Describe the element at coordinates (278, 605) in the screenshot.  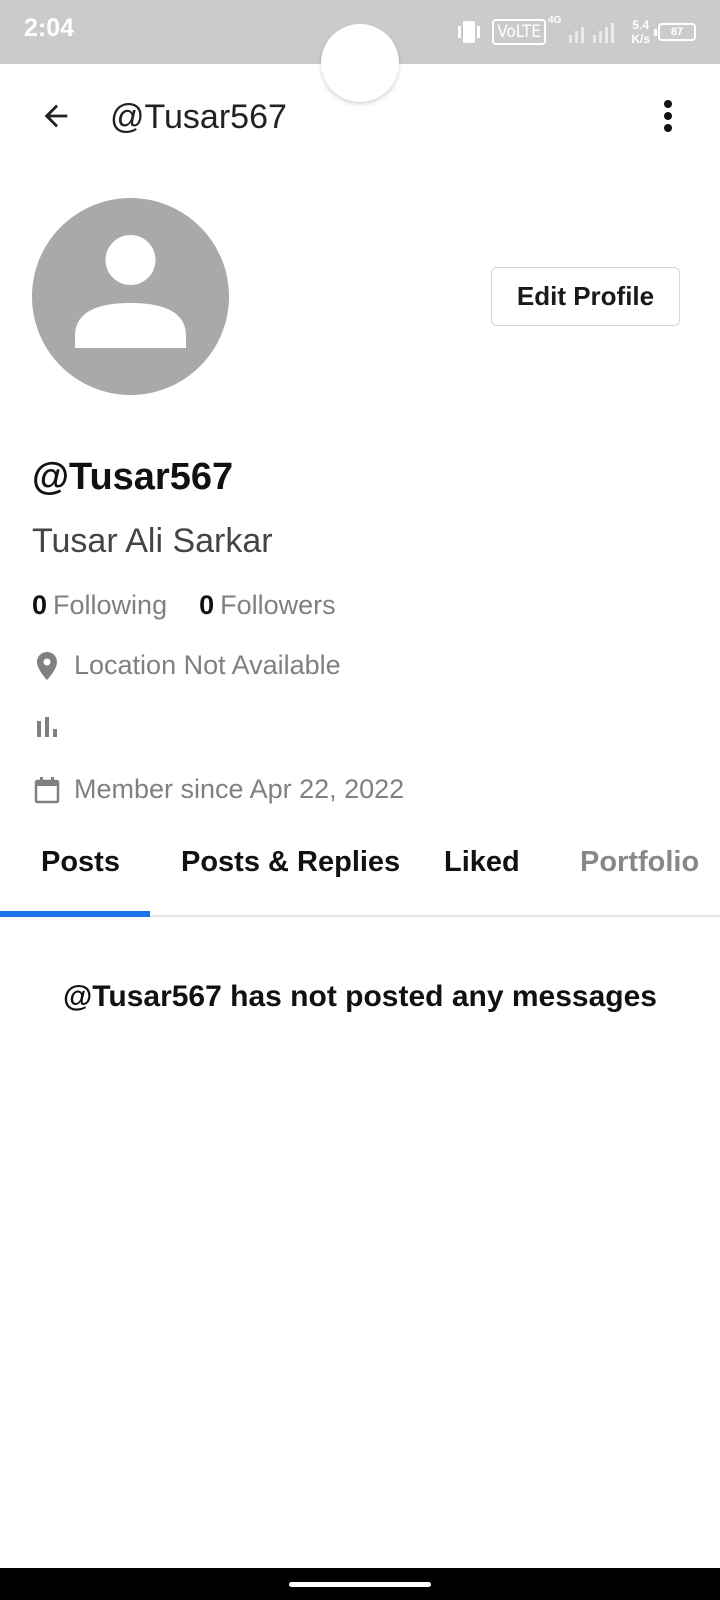
I see `followers-label: Followers` at that location.